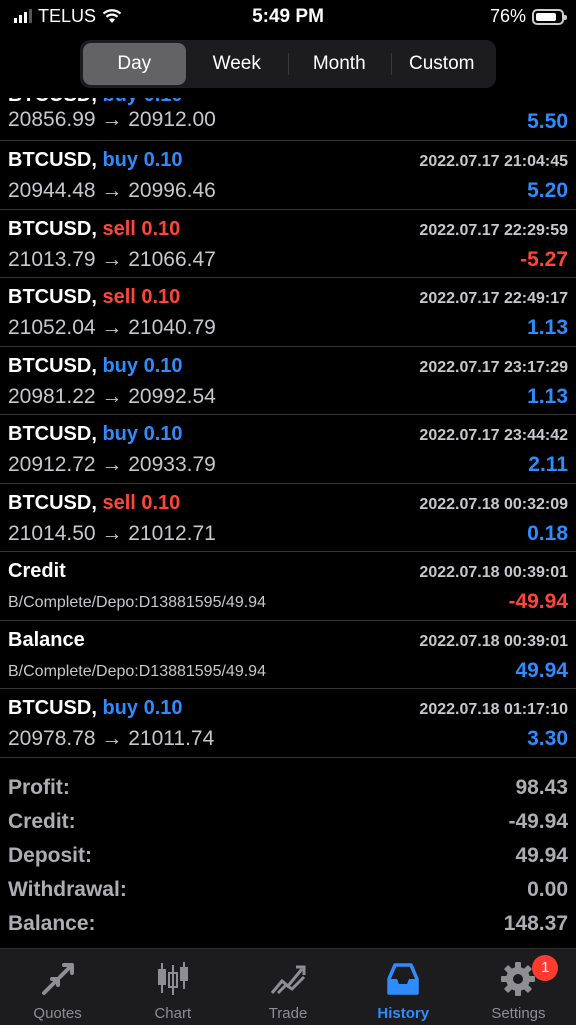 The image size is (576, 1025). Describe the element at coordinates (42, 821) in the screenshot. I see `summary-label: Credit:` at that location.